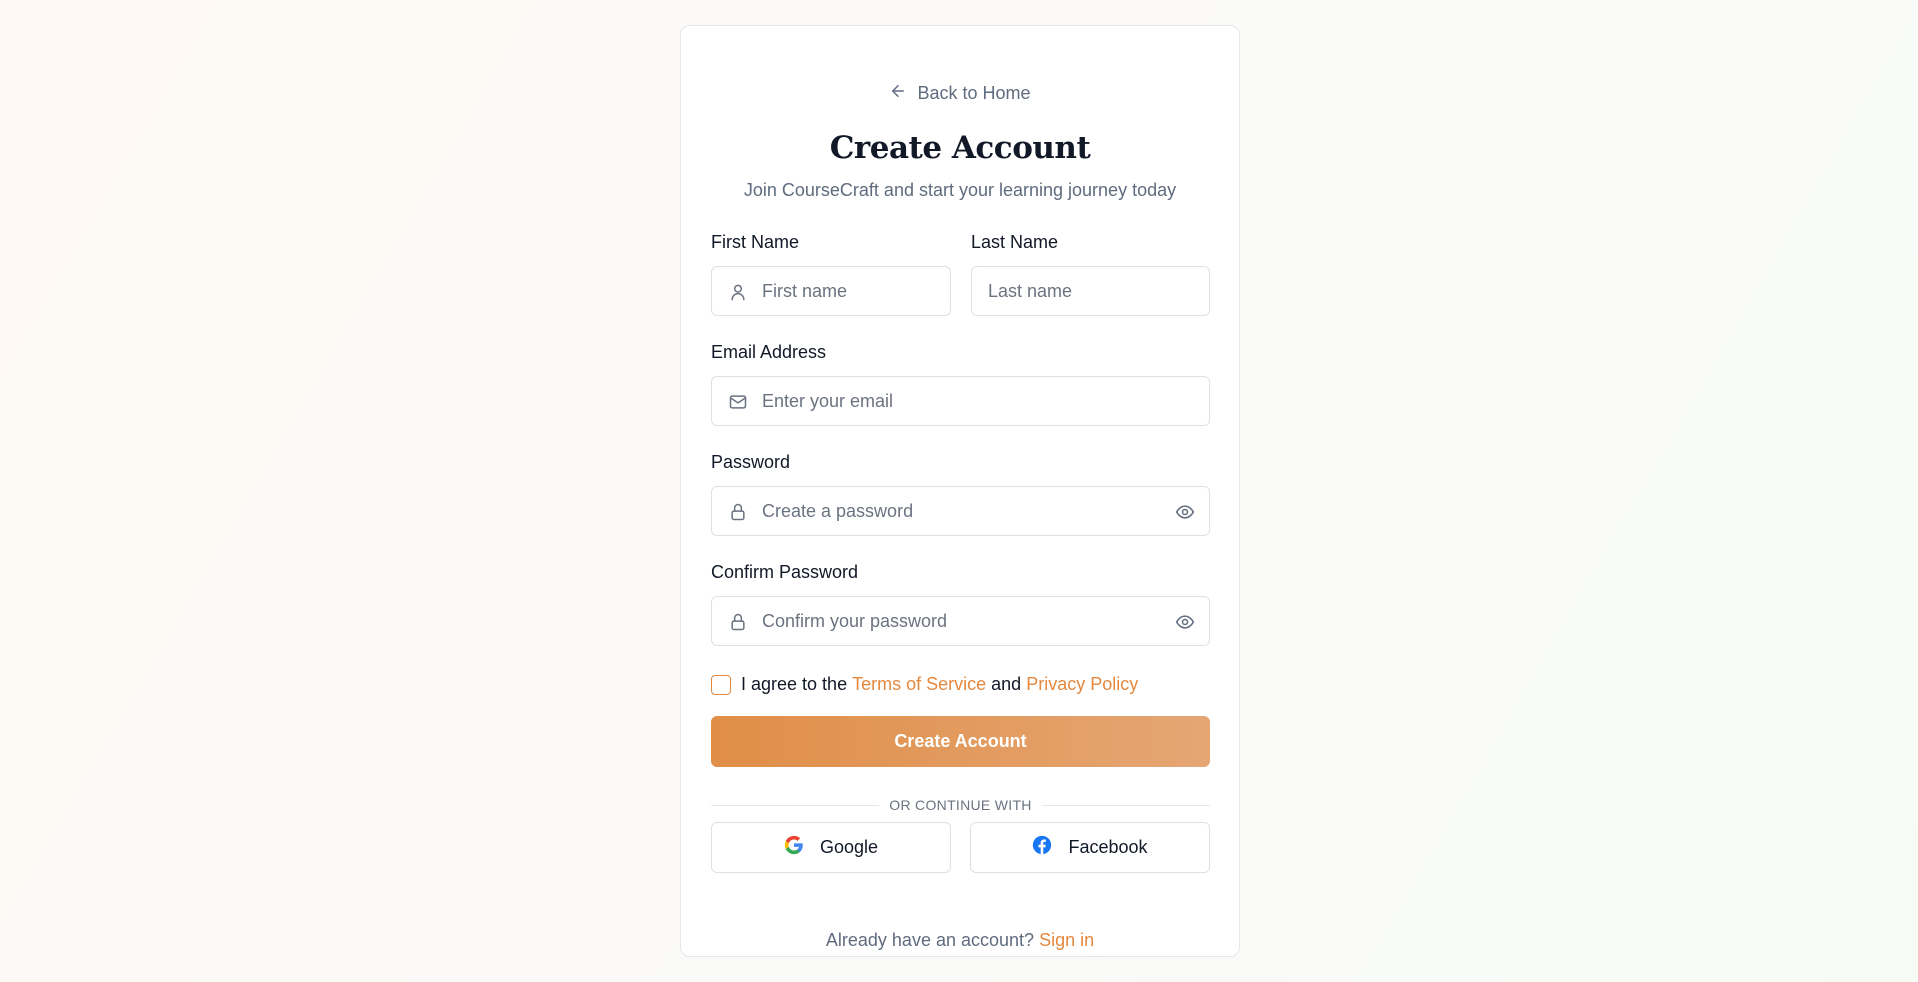  What do you see at coordinates (751, 462) in the screenshot?
I see `password-label: Password` at bounding box center [751, 462].